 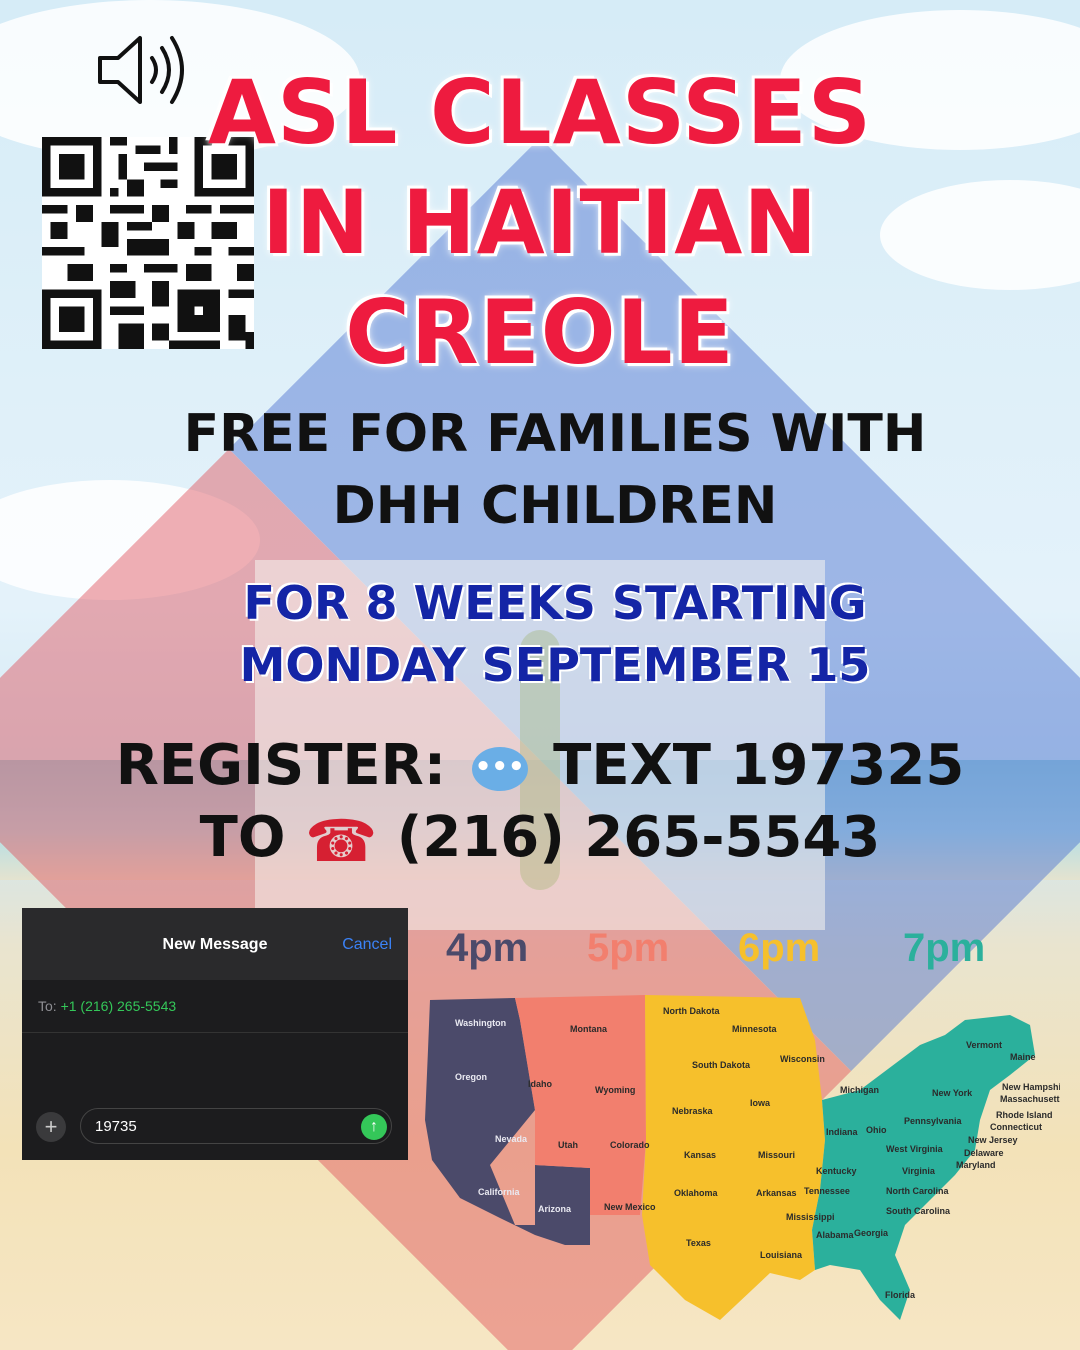 I want to click on state-label: Minnesota, so click(x=754, y=1029).